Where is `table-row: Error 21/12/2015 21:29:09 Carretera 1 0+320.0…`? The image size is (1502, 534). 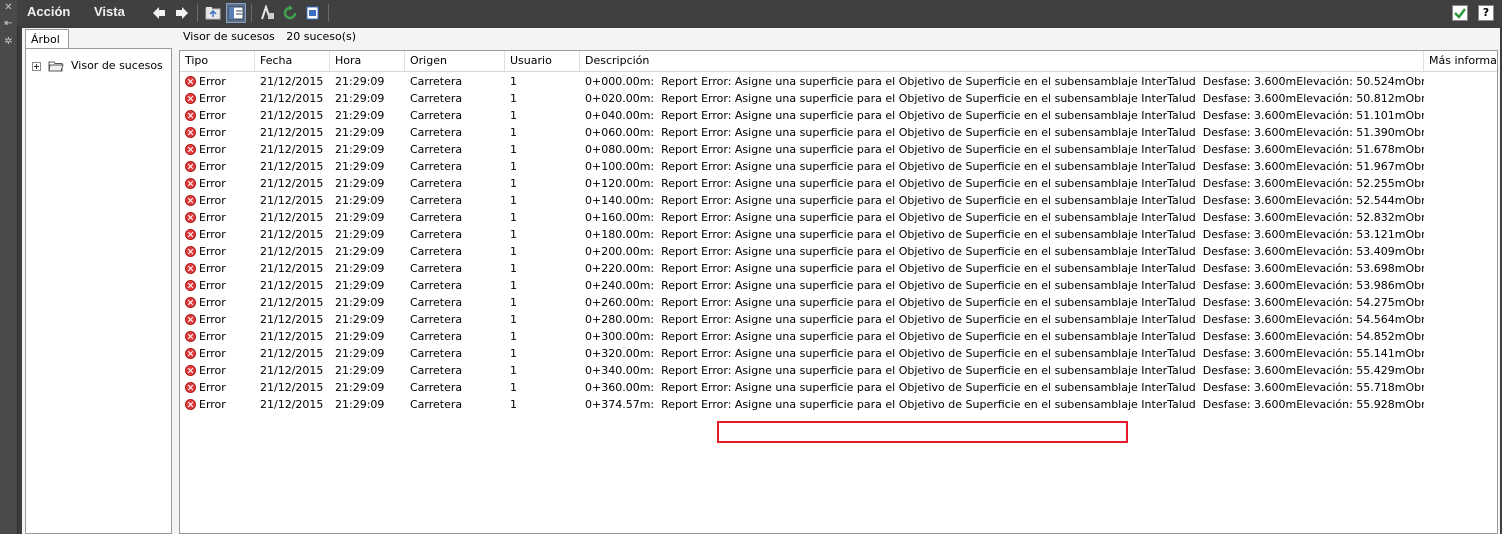 table-row: Error 21/12/2015 21:29:09 Carretera 1 0+320.0… is located at coordinates (838, 353).